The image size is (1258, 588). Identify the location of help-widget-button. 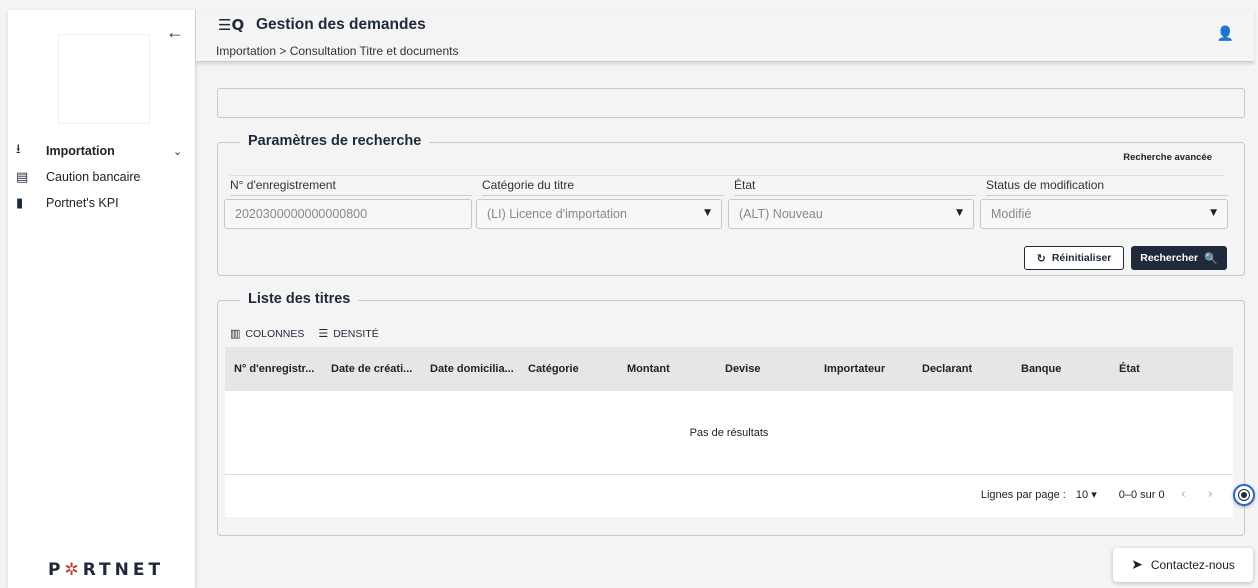
(1244, 495).